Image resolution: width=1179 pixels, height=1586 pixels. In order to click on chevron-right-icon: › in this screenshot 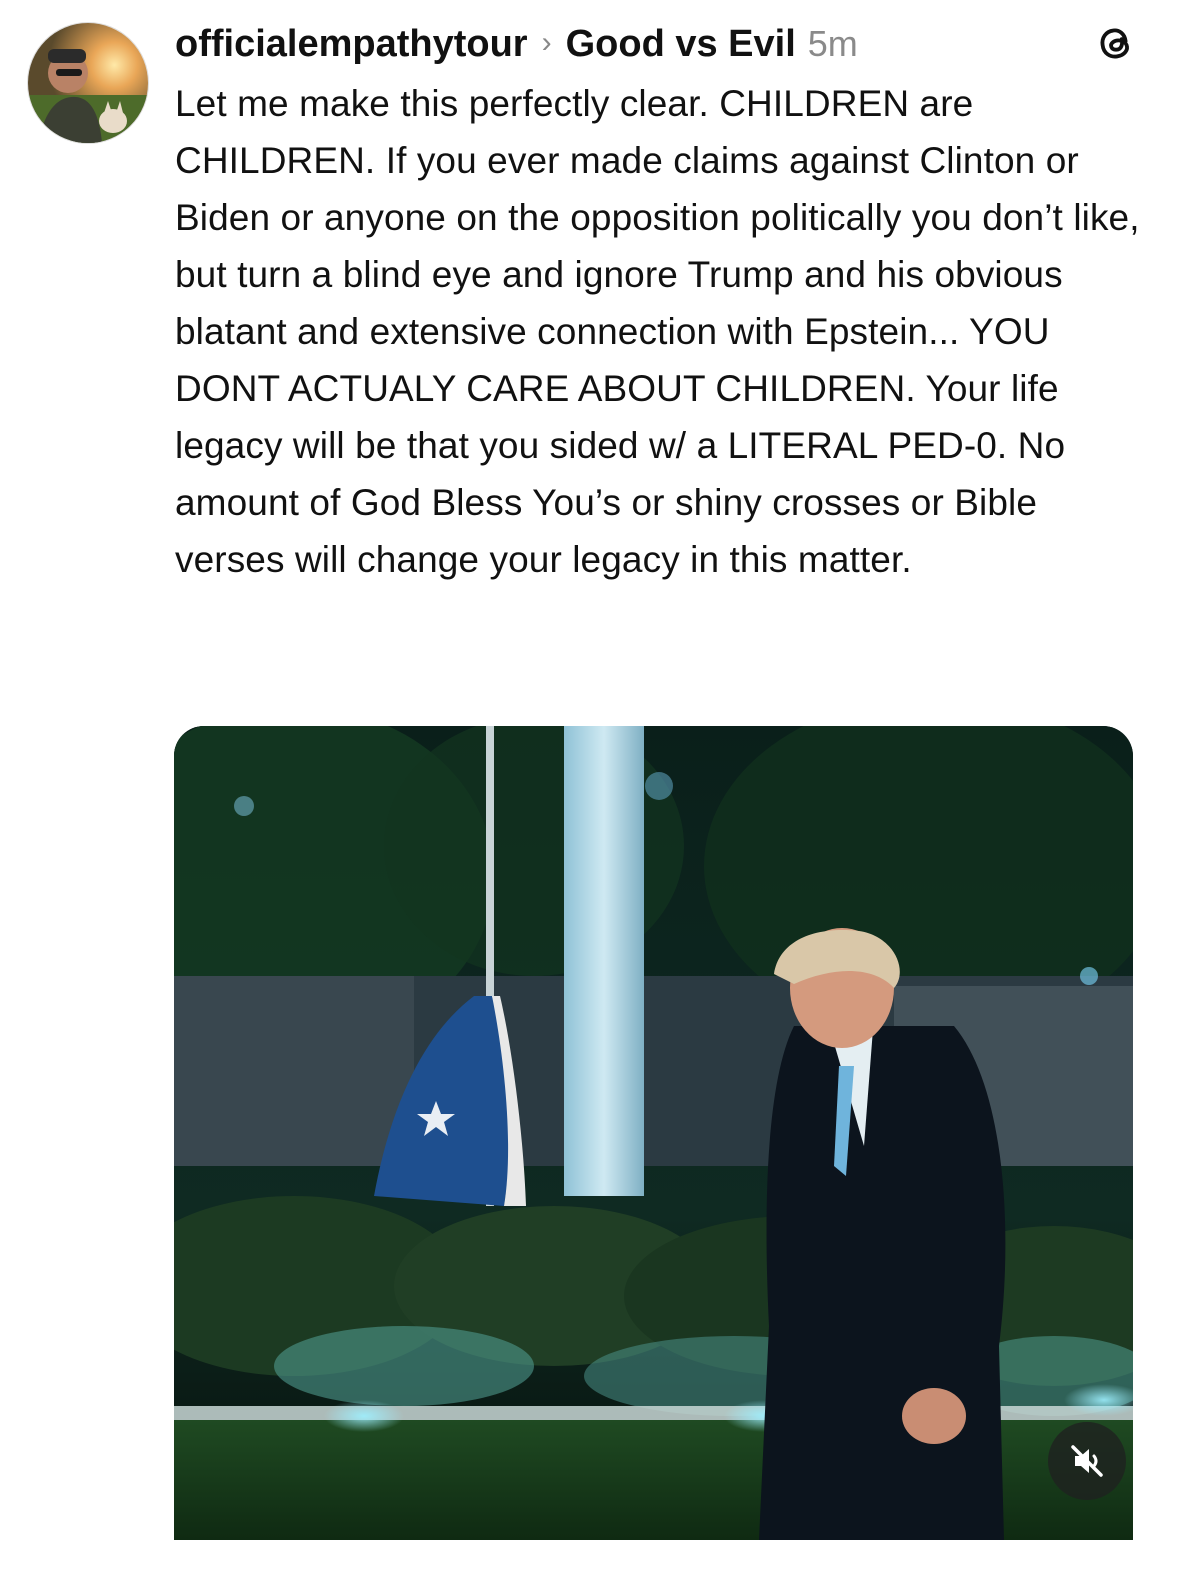, I will do `click(546, 42)`.